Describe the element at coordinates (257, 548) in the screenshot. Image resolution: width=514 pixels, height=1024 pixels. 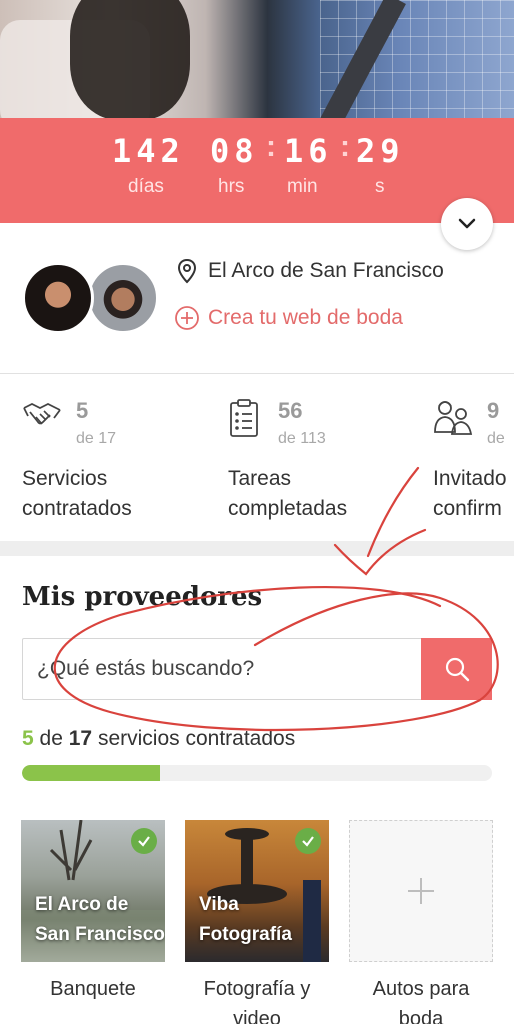
I see `section-separator` at that location.